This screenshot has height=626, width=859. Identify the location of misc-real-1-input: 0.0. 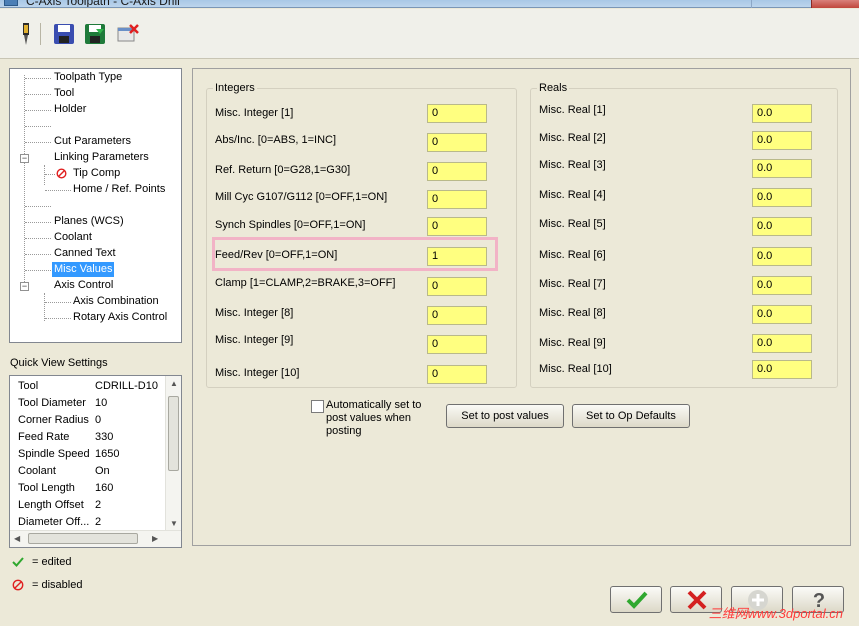
(782, 113).